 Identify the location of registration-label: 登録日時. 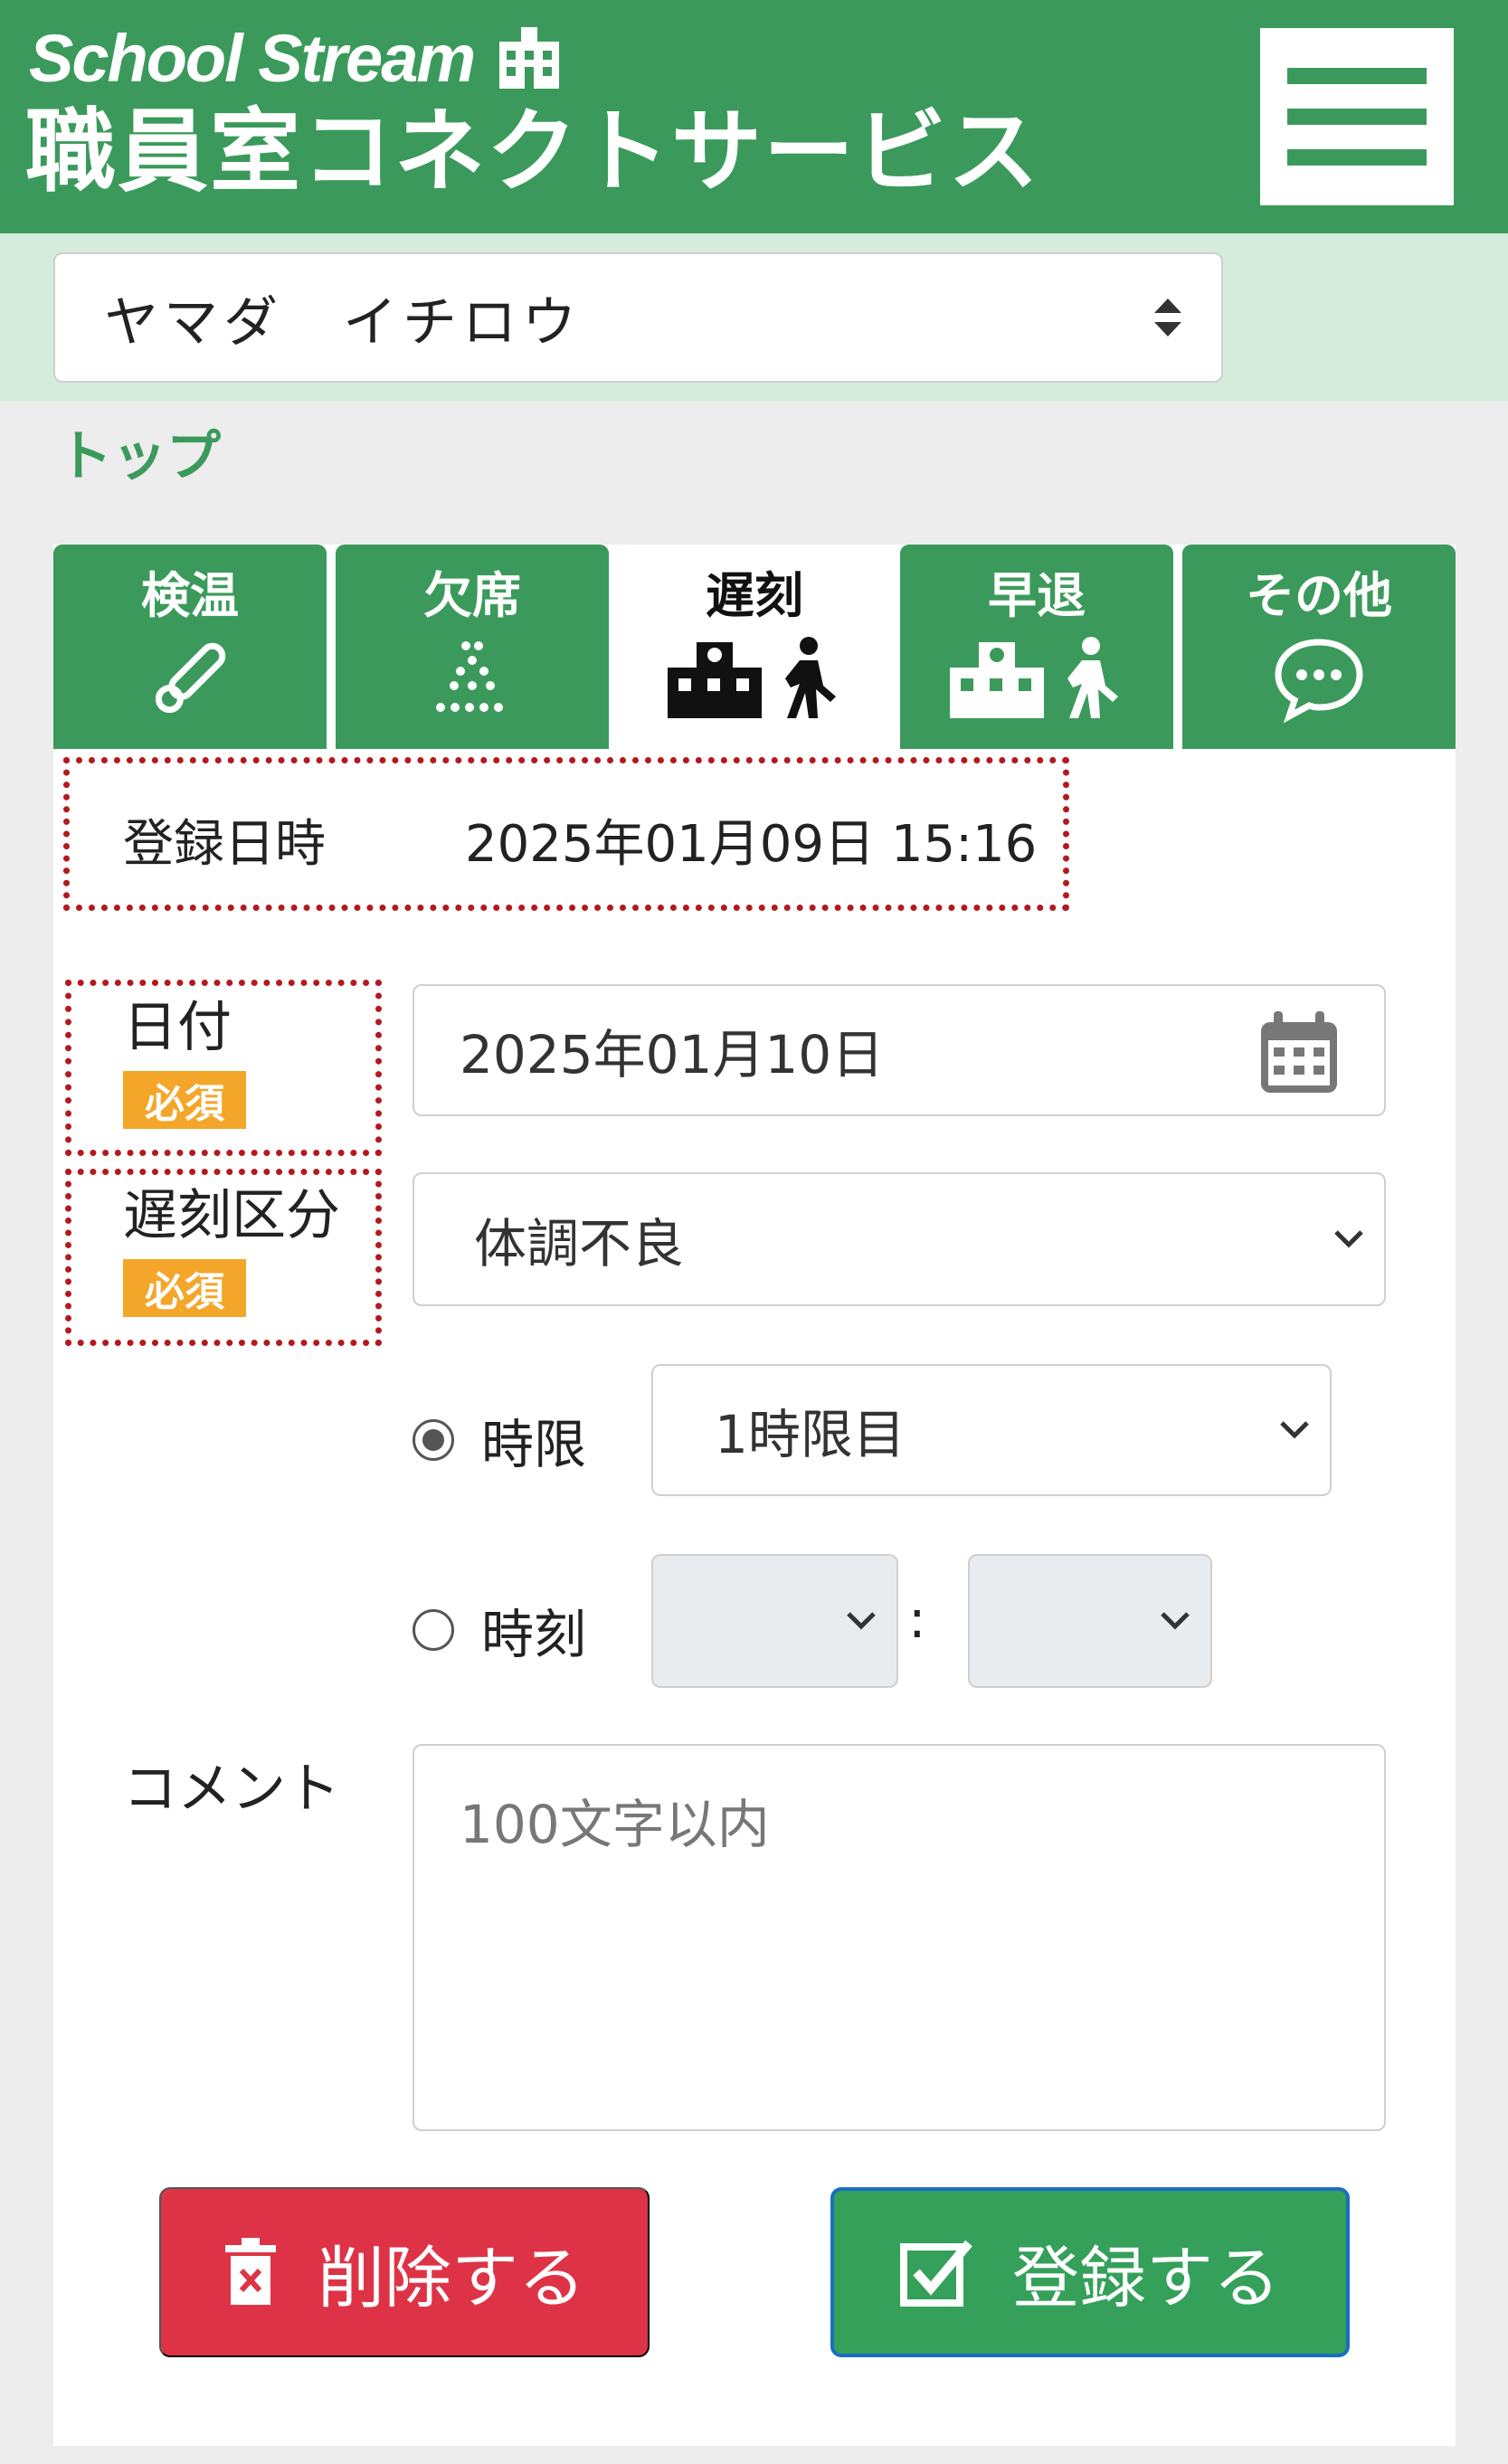
(224, 844).